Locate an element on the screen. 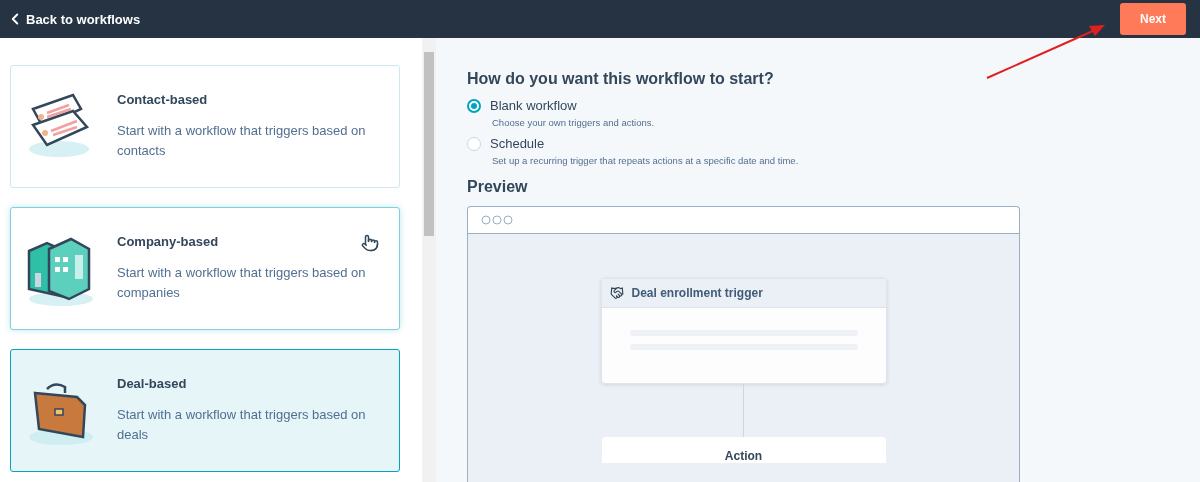  card-title: Contact-based is located at coordinates (162, 99).